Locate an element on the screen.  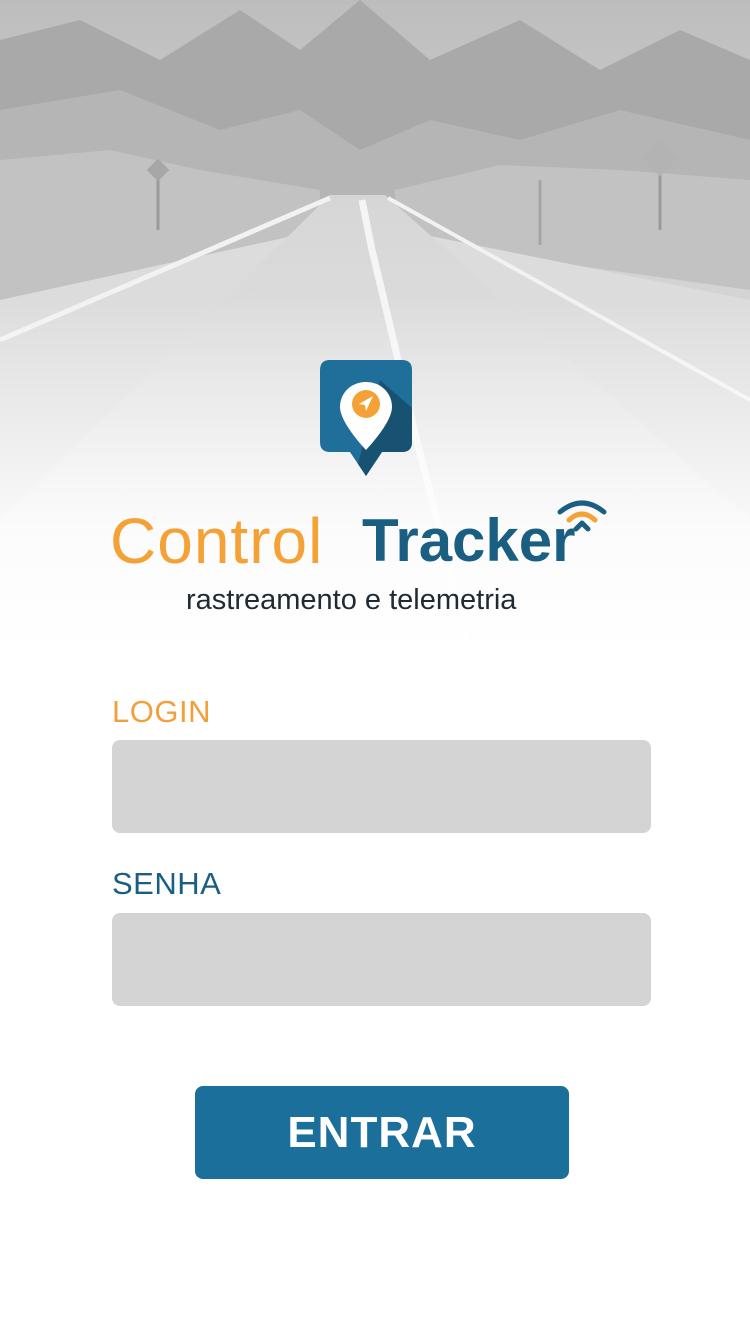
brand-name-tracker: Tracker is located at coordinates (469, 540).